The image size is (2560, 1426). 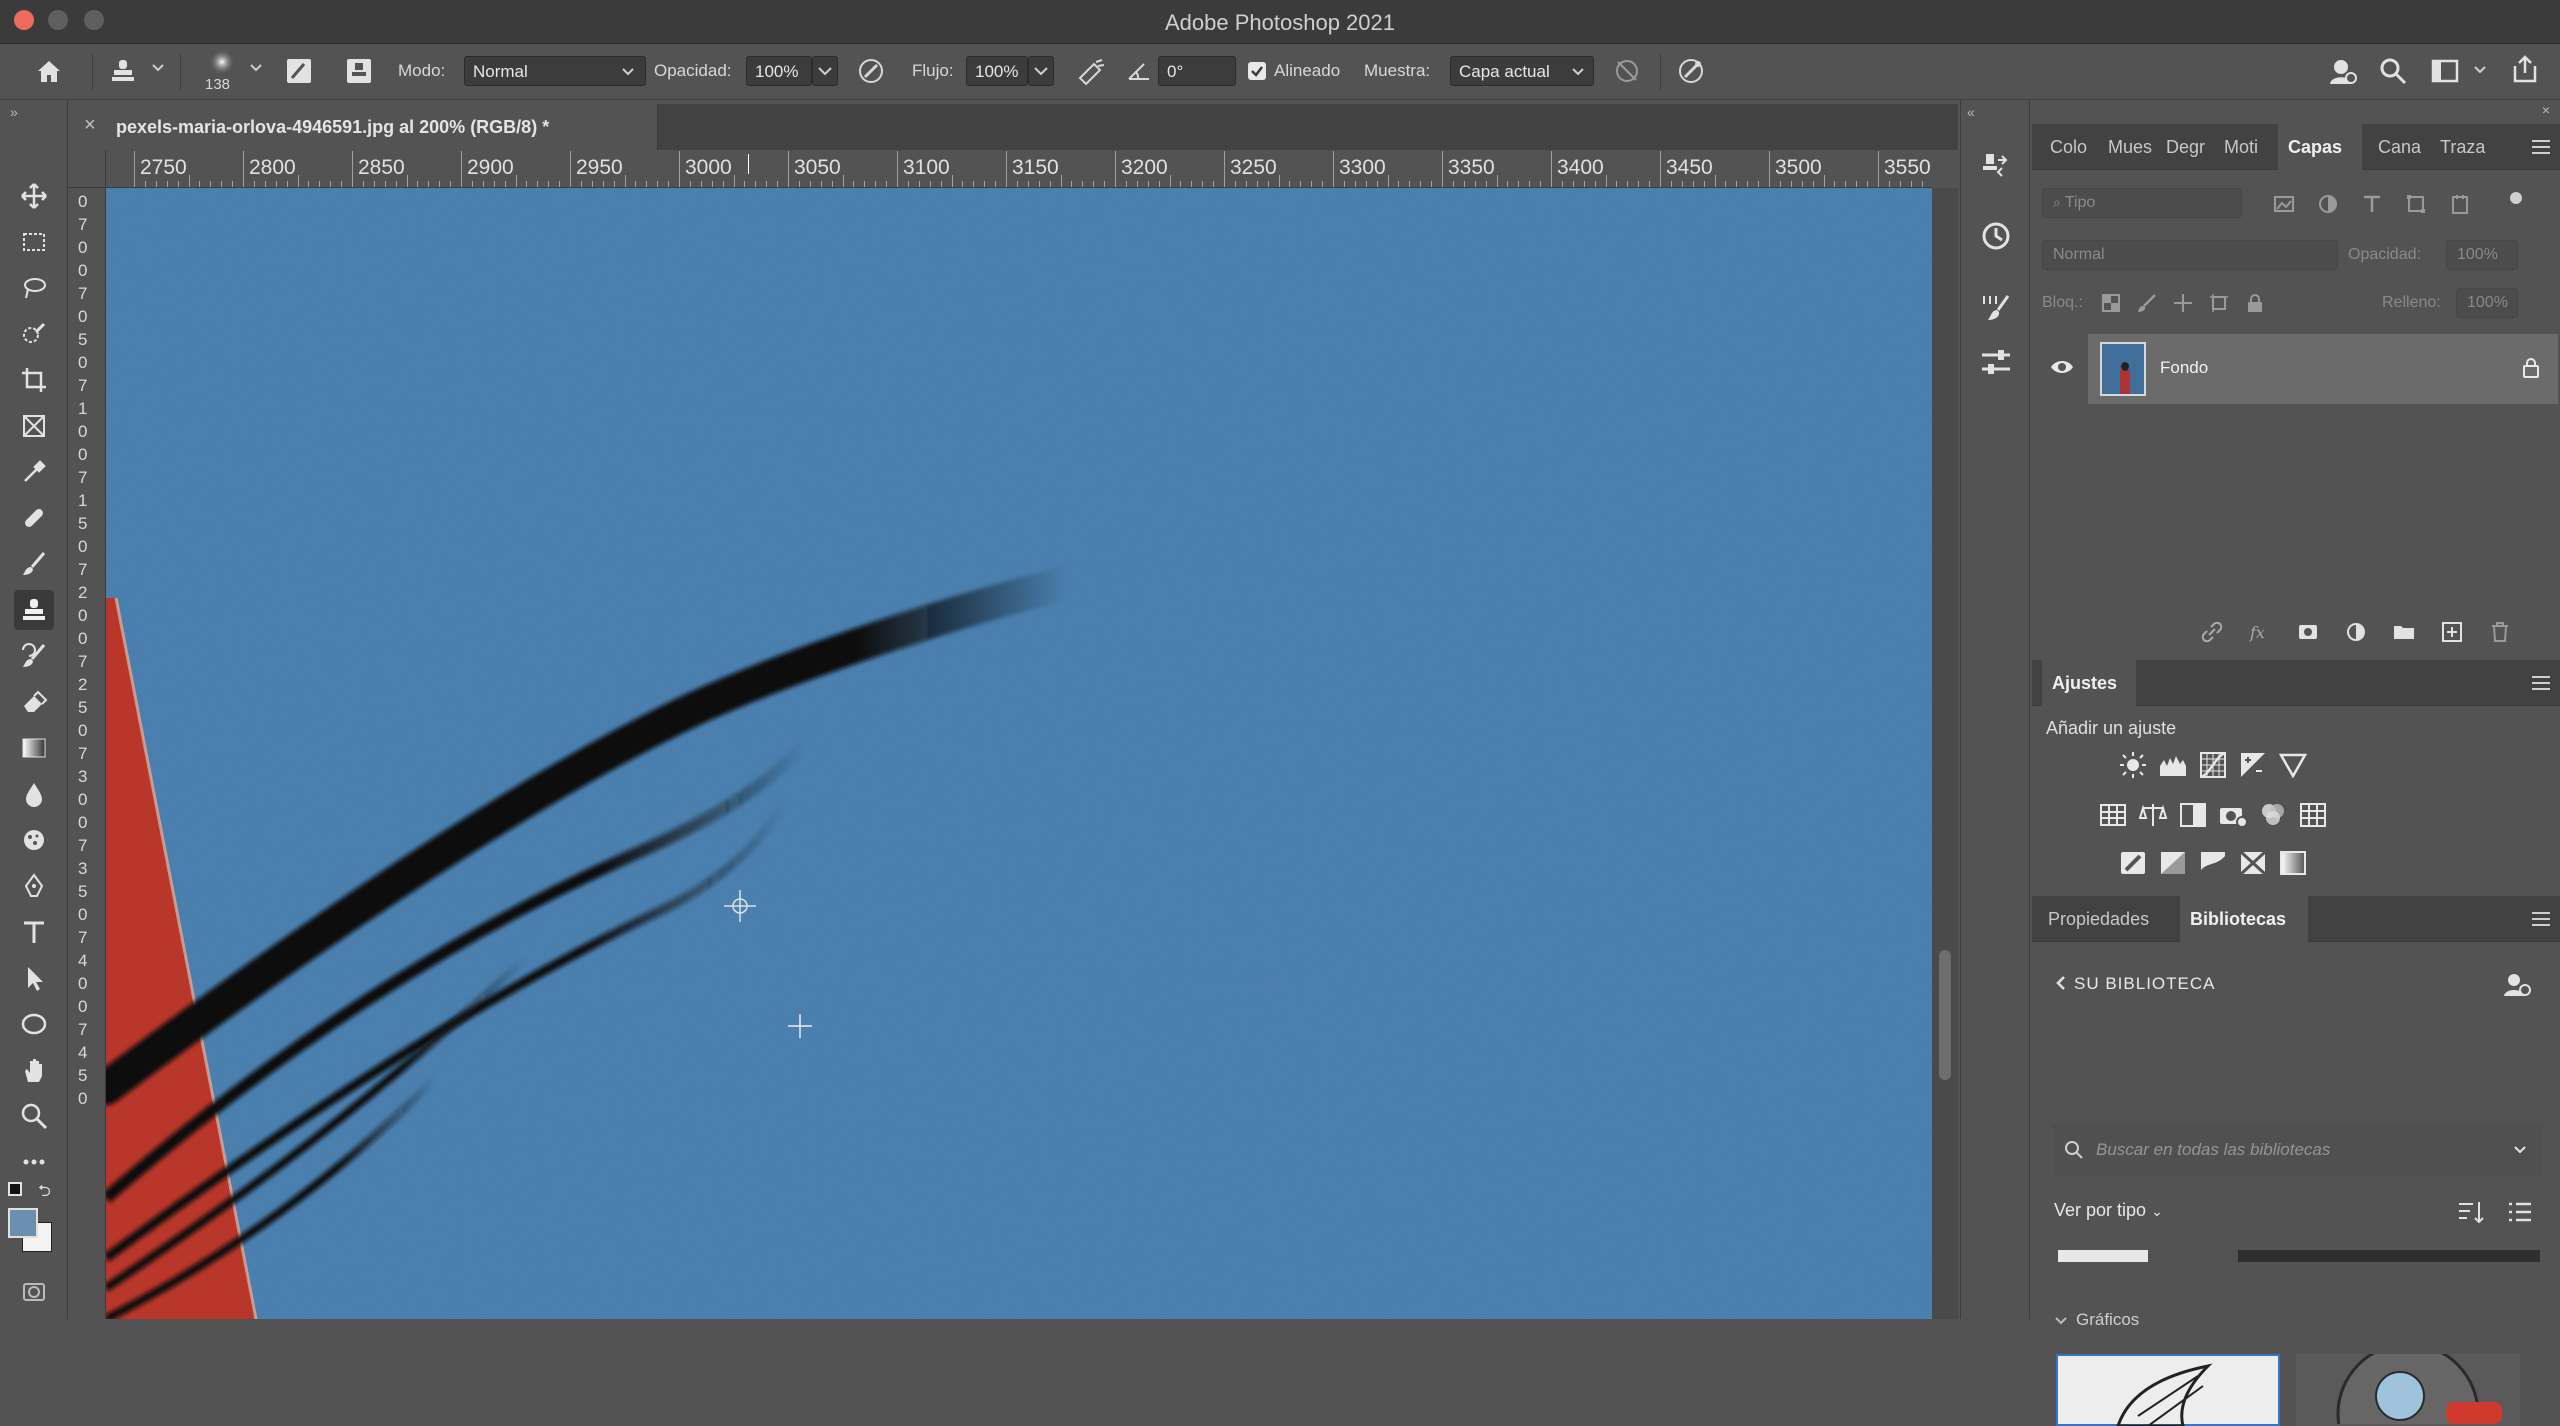 I want to click on pressure-size-icon, so click(x=1690, y=70).